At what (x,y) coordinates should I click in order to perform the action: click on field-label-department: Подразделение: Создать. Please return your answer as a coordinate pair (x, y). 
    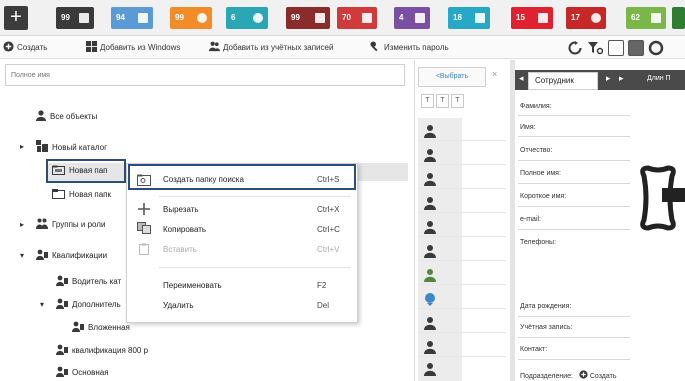
    Looking at the image, I should click on (568, 375).